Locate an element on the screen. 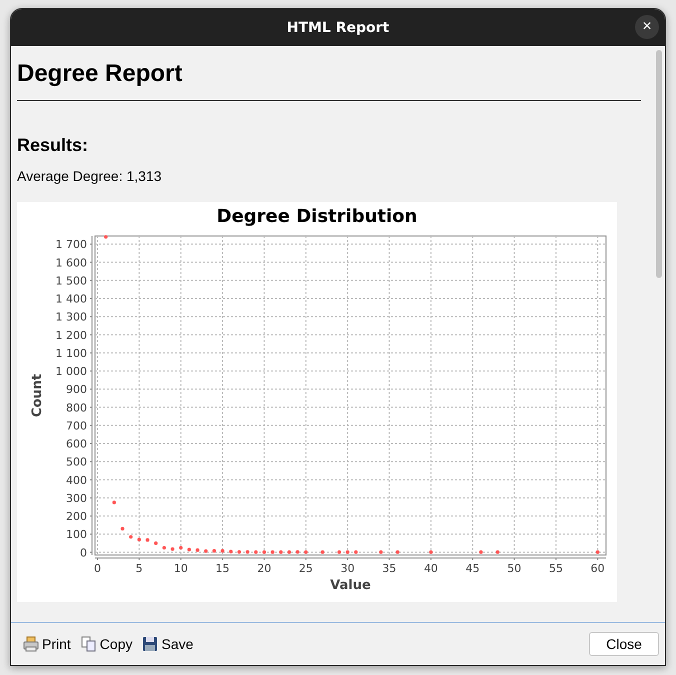  summary-text: Average Degree: 1,313 is located at coordinates (90, 176).